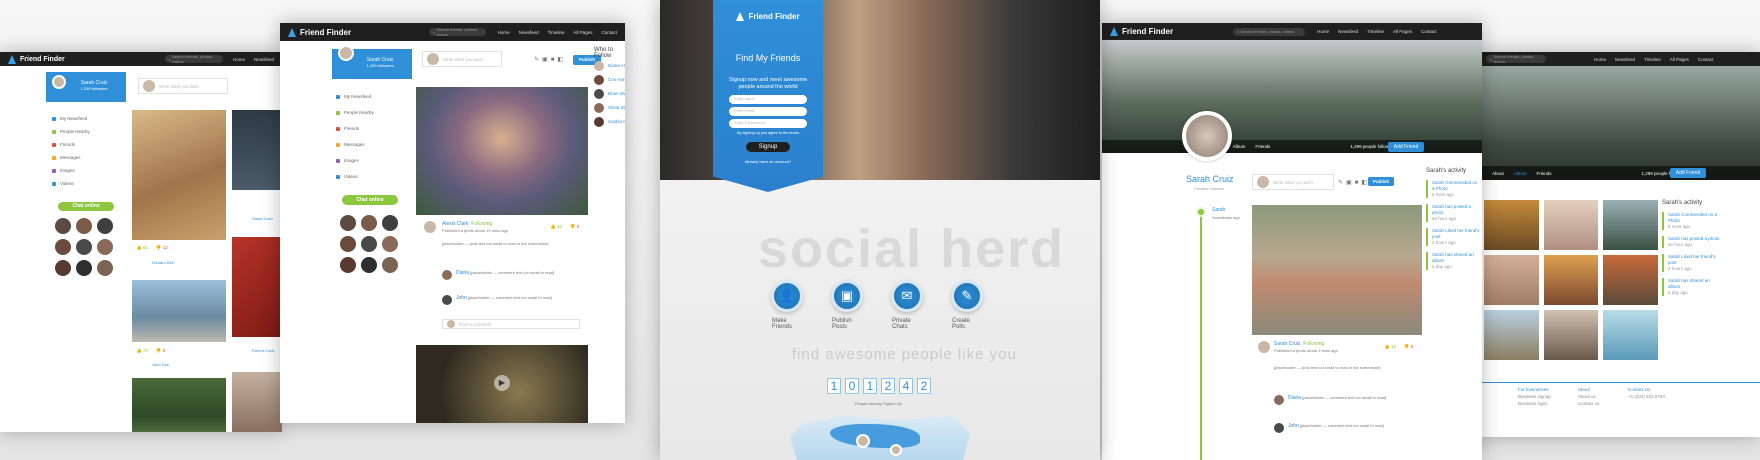  What do you see at coordinates (160, 351) in the screenshot?
I see `dislike-button: 👎 9` at bounding box center [160, 351].